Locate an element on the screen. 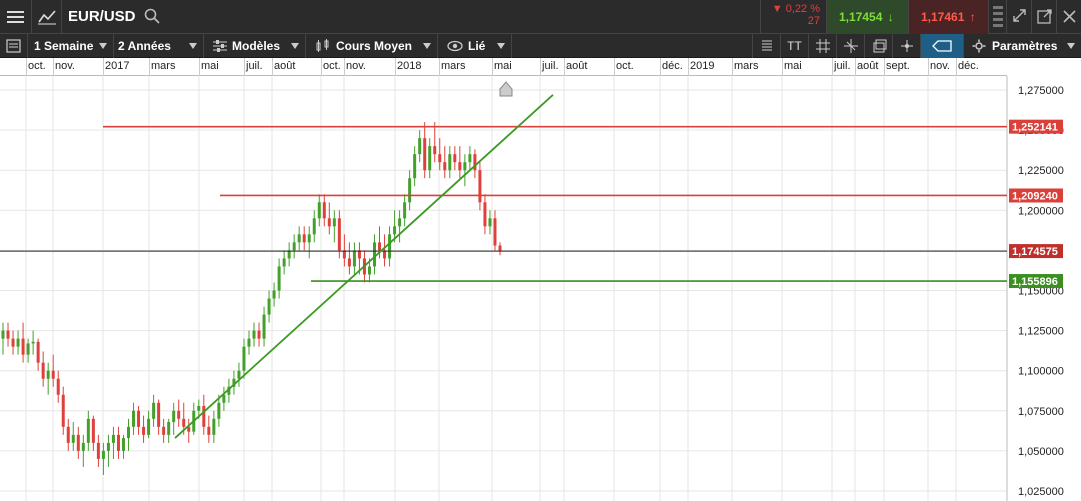 The width and height of the screenshot is (1081, 501). bid-arrow-icon: ↓ is located at coordinates (890, 17).